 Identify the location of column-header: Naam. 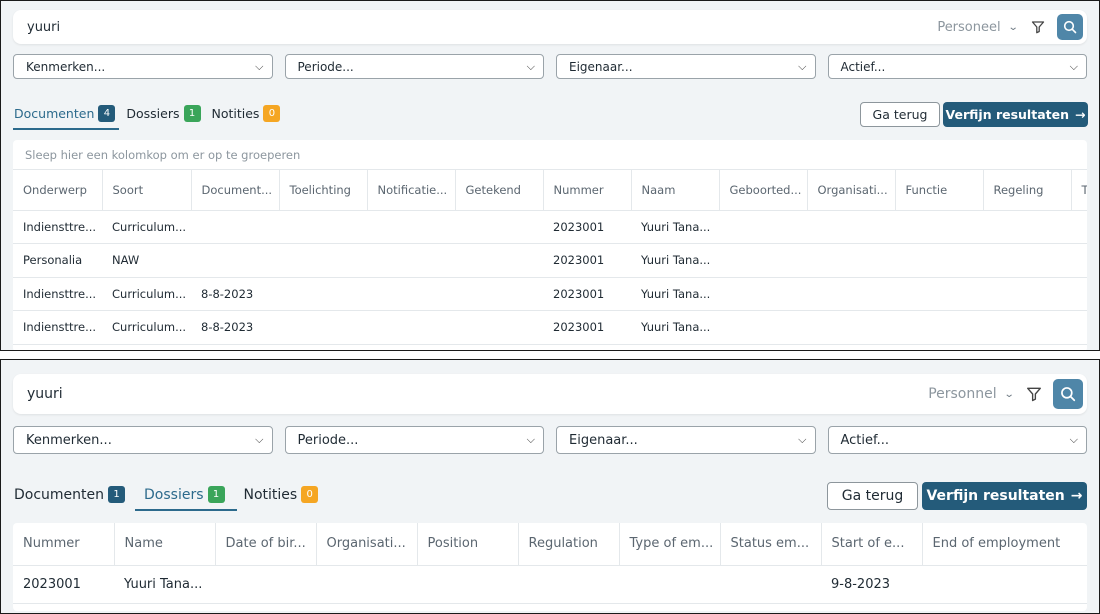
(675, 190).